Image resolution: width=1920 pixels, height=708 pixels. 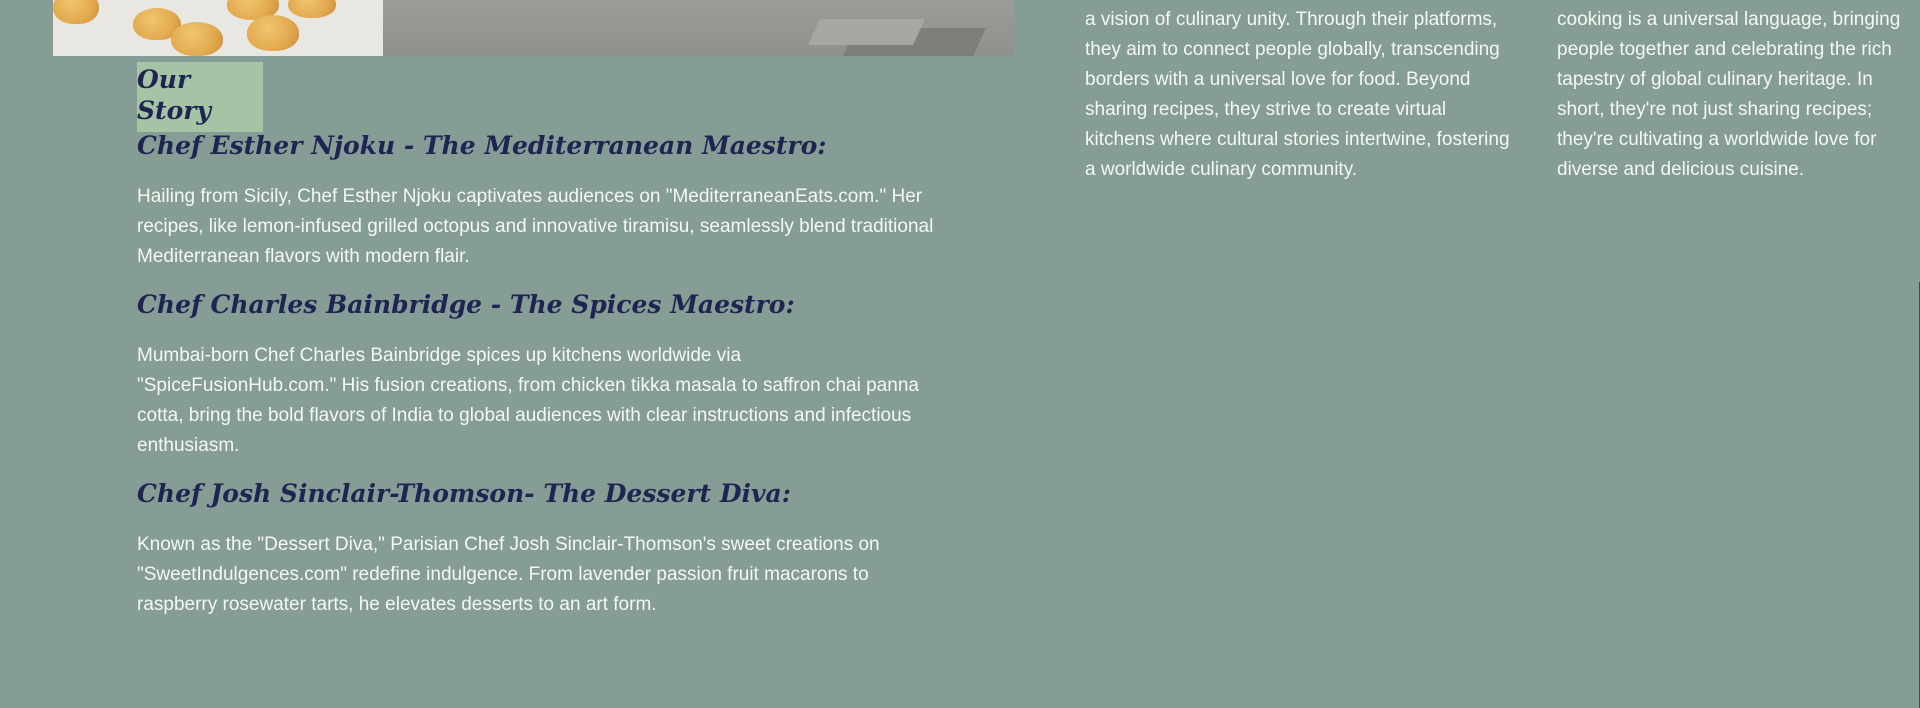 I want to click on our-story-title: Our Story, so click(x=174, y=95).